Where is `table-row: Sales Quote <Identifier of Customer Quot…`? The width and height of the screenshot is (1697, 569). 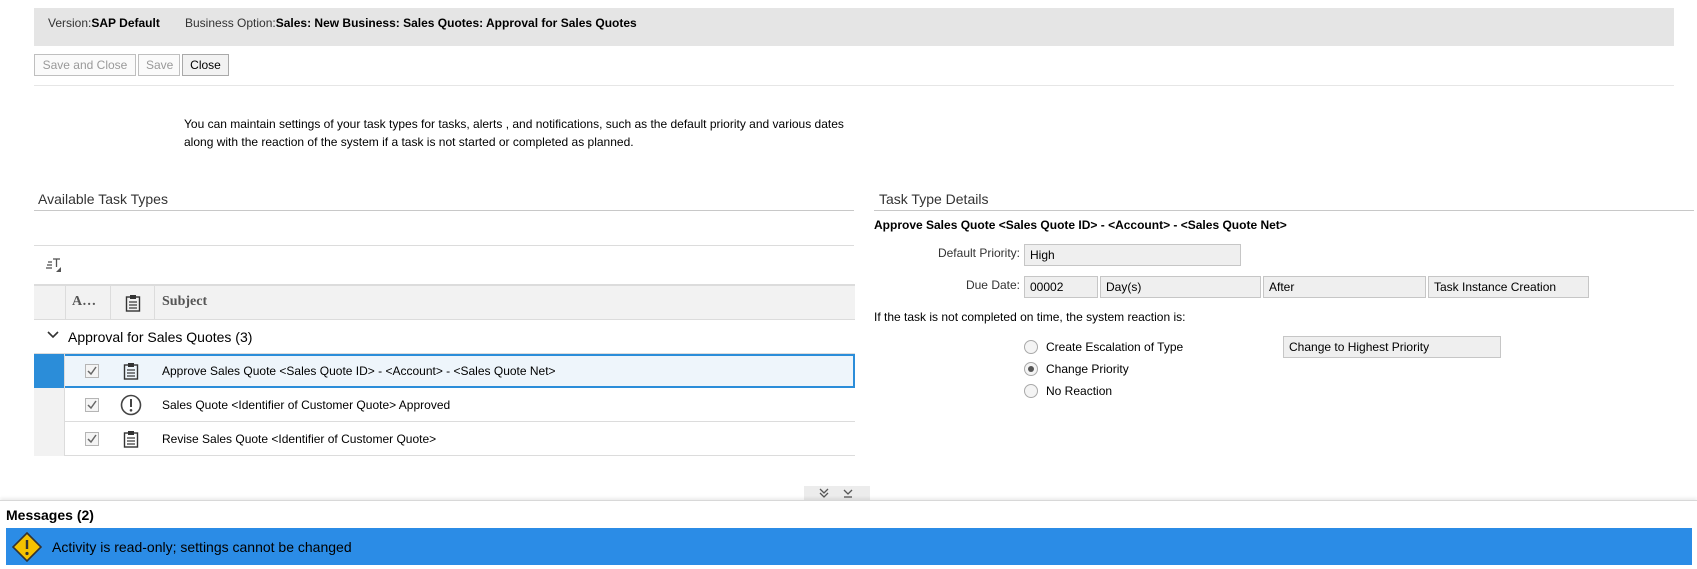
table-row: Sales Quote <Identifier of Customer Quot… is located at coordinates (444, 405).